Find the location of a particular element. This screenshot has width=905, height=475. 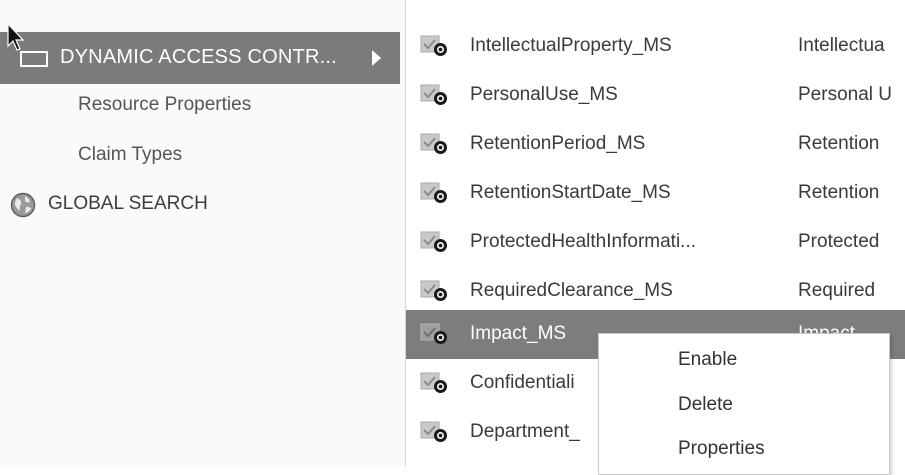

list-item: IntellectualProperty_MS Intellectua is located at coordinates (655, 46).